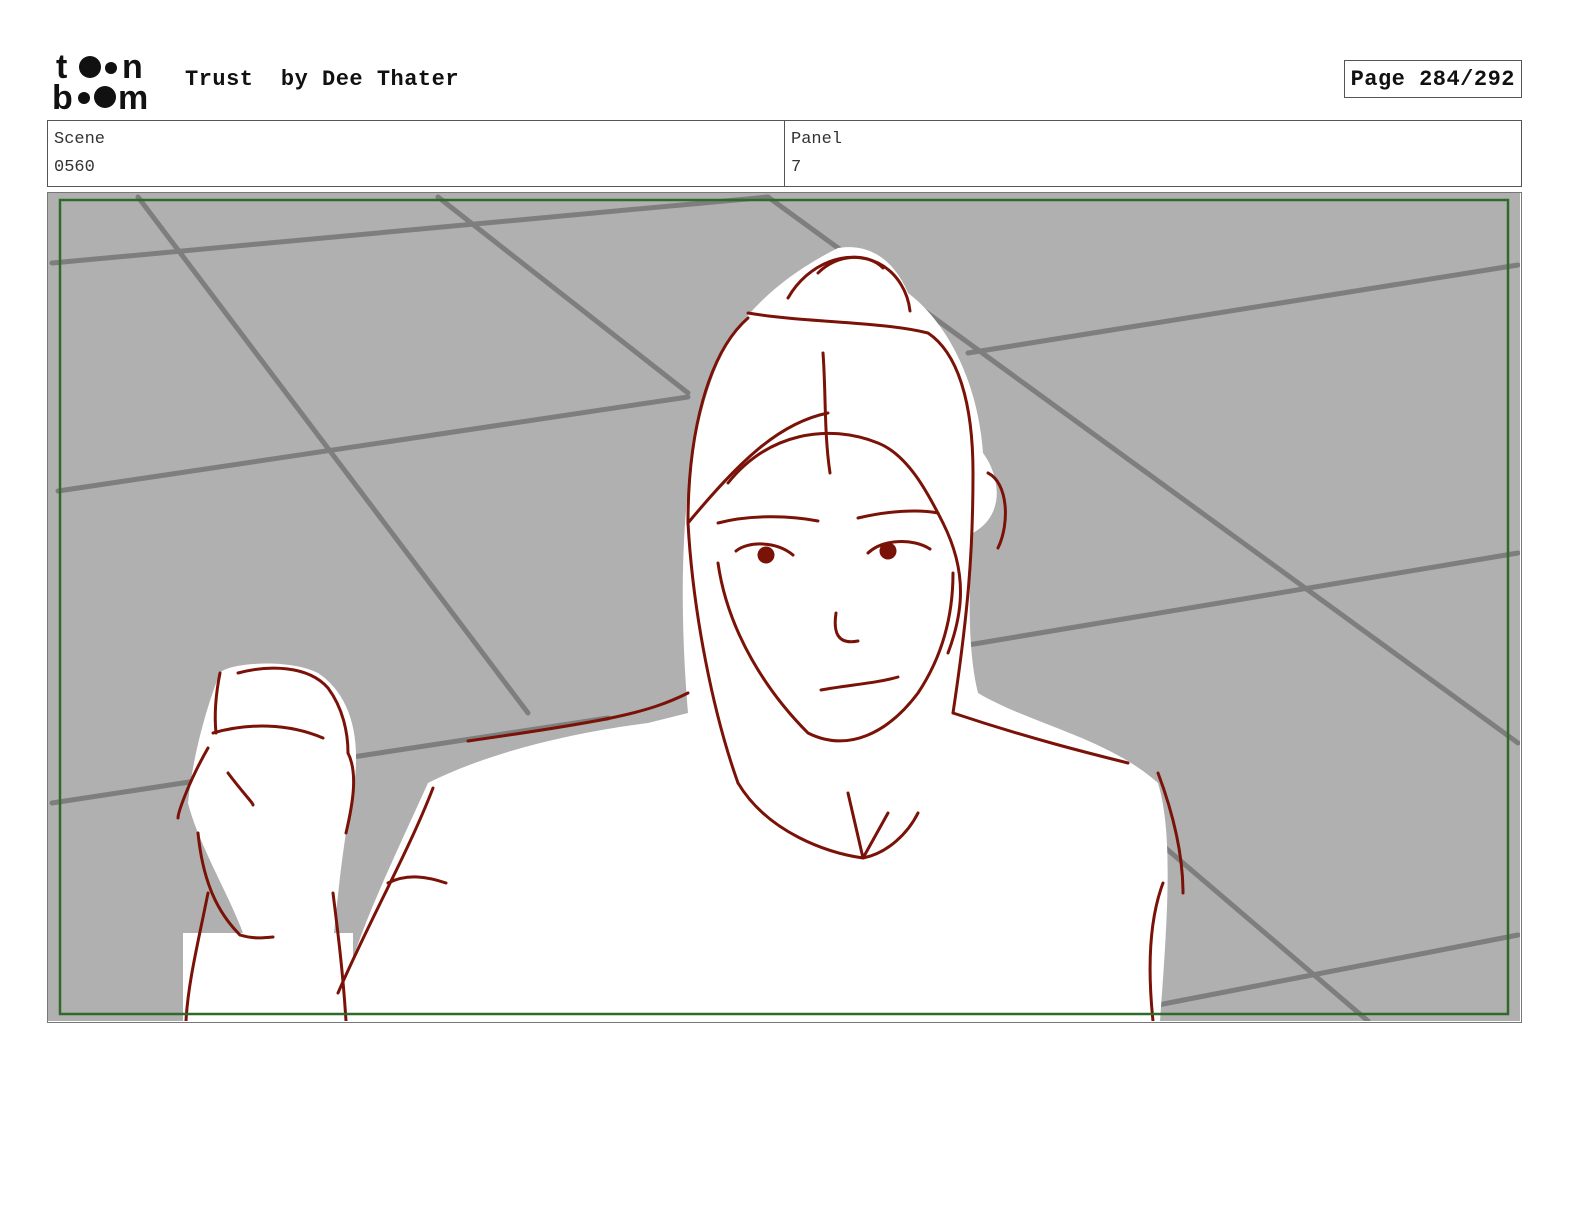 This screenshot has width=1584, height=1224. Describe the element at coordinates (74, 167) in the screenshot. I see `scene-value: 0560` at that location.